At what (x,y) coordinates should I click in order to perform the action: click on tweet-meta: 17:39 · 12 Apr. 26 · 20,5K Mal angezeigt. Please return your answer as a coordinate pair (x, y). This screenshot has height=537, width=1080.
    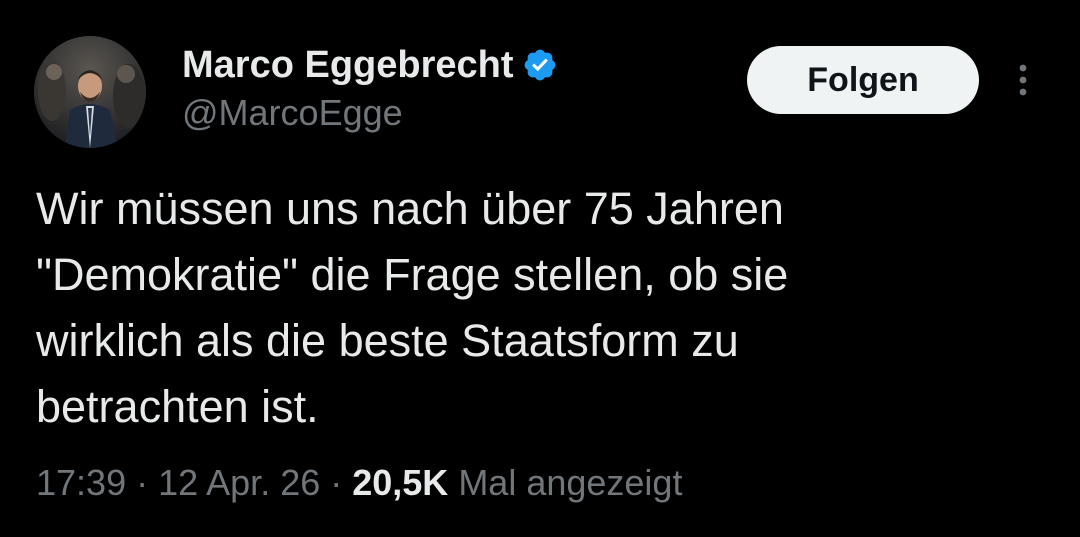
    Looking at the image, I should click on (359, 483).